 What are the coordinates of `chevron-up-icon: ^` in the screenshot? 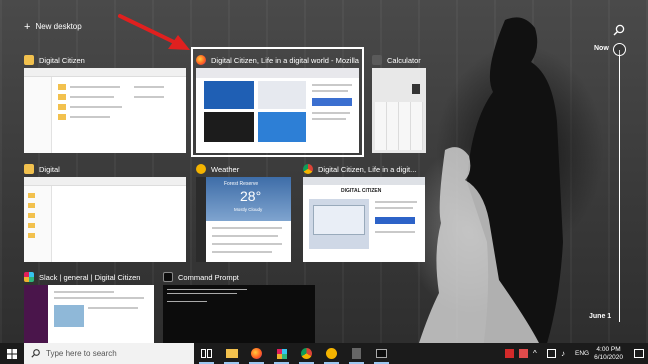 It's located at (537, 353).